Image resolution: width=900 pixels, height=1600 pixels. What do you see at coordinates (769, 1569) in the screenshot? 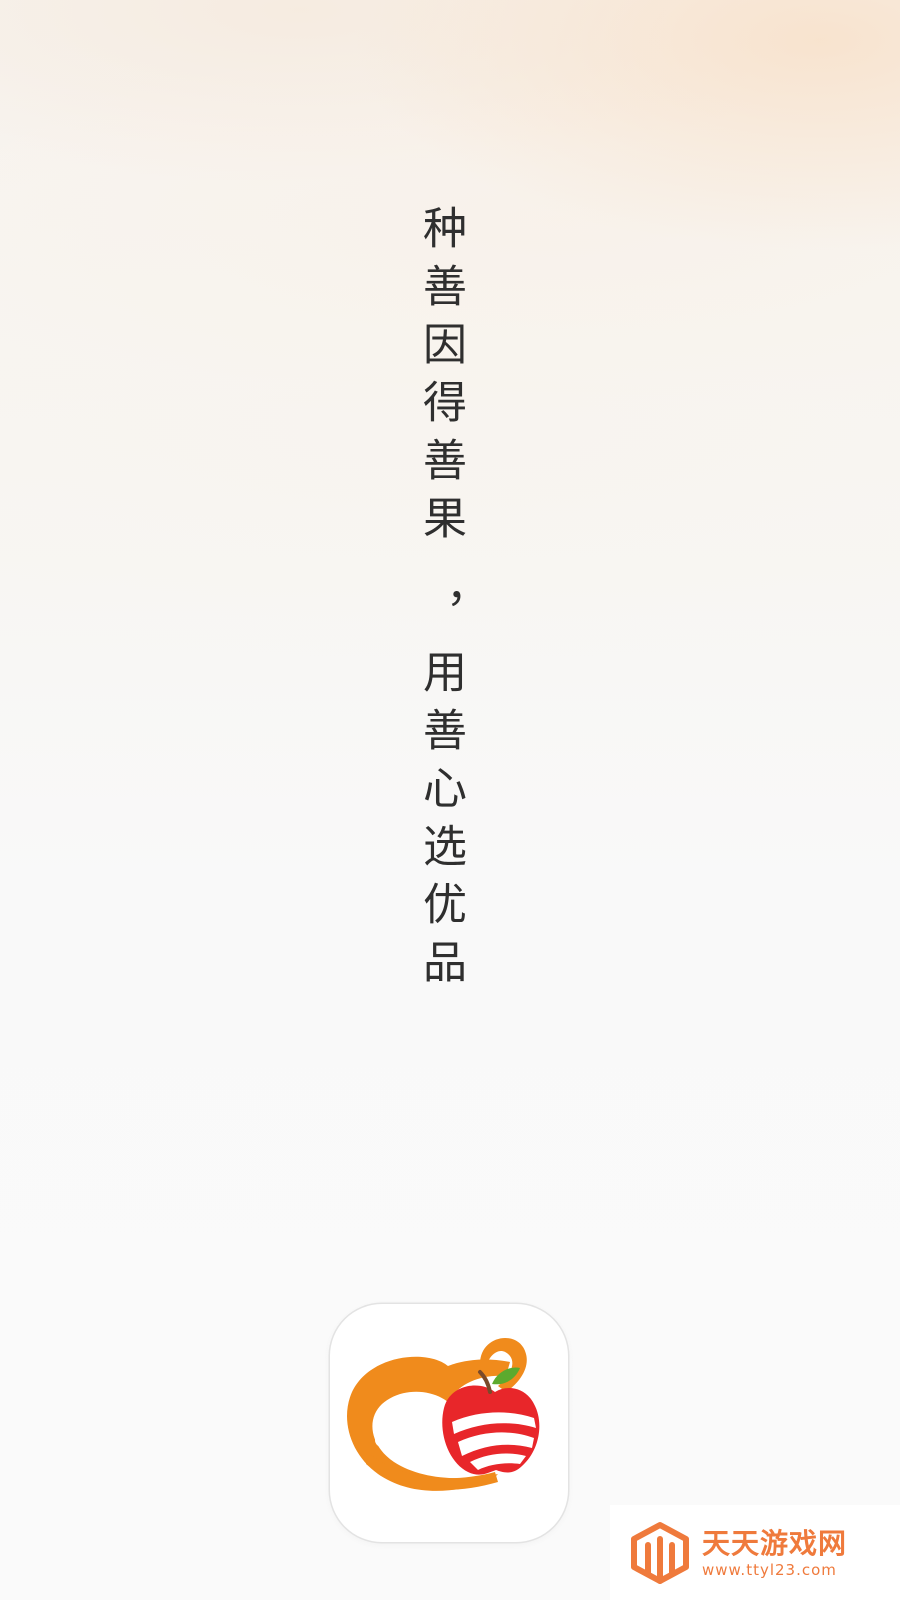
I see `watermark-url: www.ttyl23.com` at bounding box center [769, 1569].